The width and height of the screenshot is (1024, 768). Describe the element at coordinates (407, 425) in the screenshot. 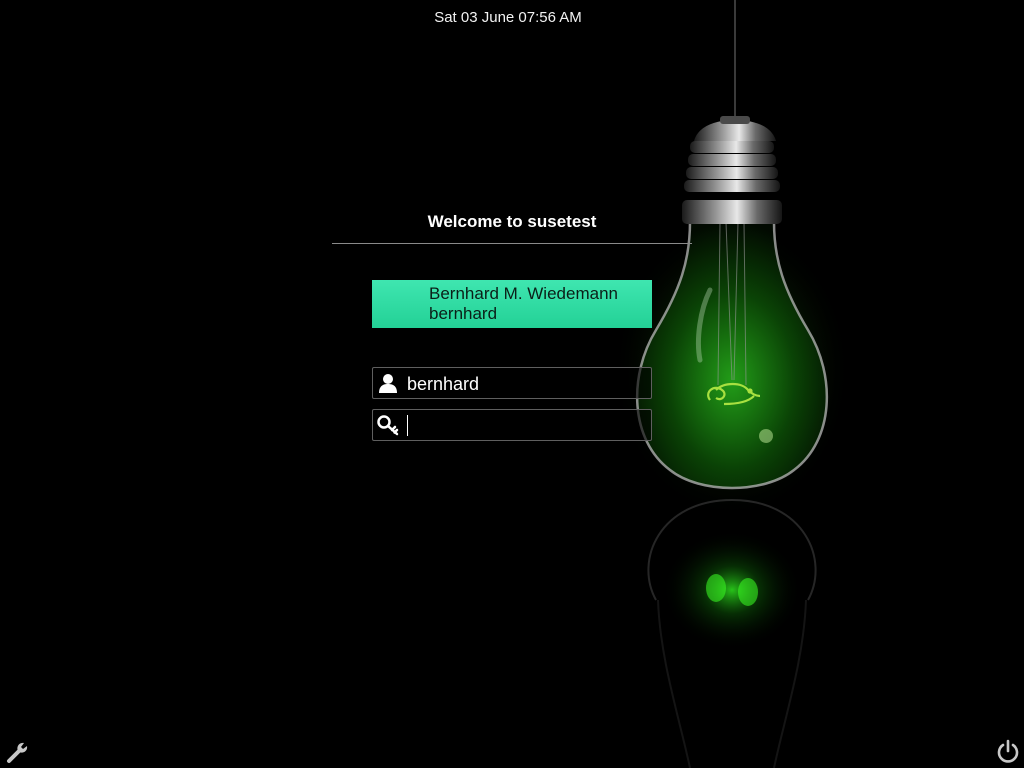

I see `text-cursor` at that location.